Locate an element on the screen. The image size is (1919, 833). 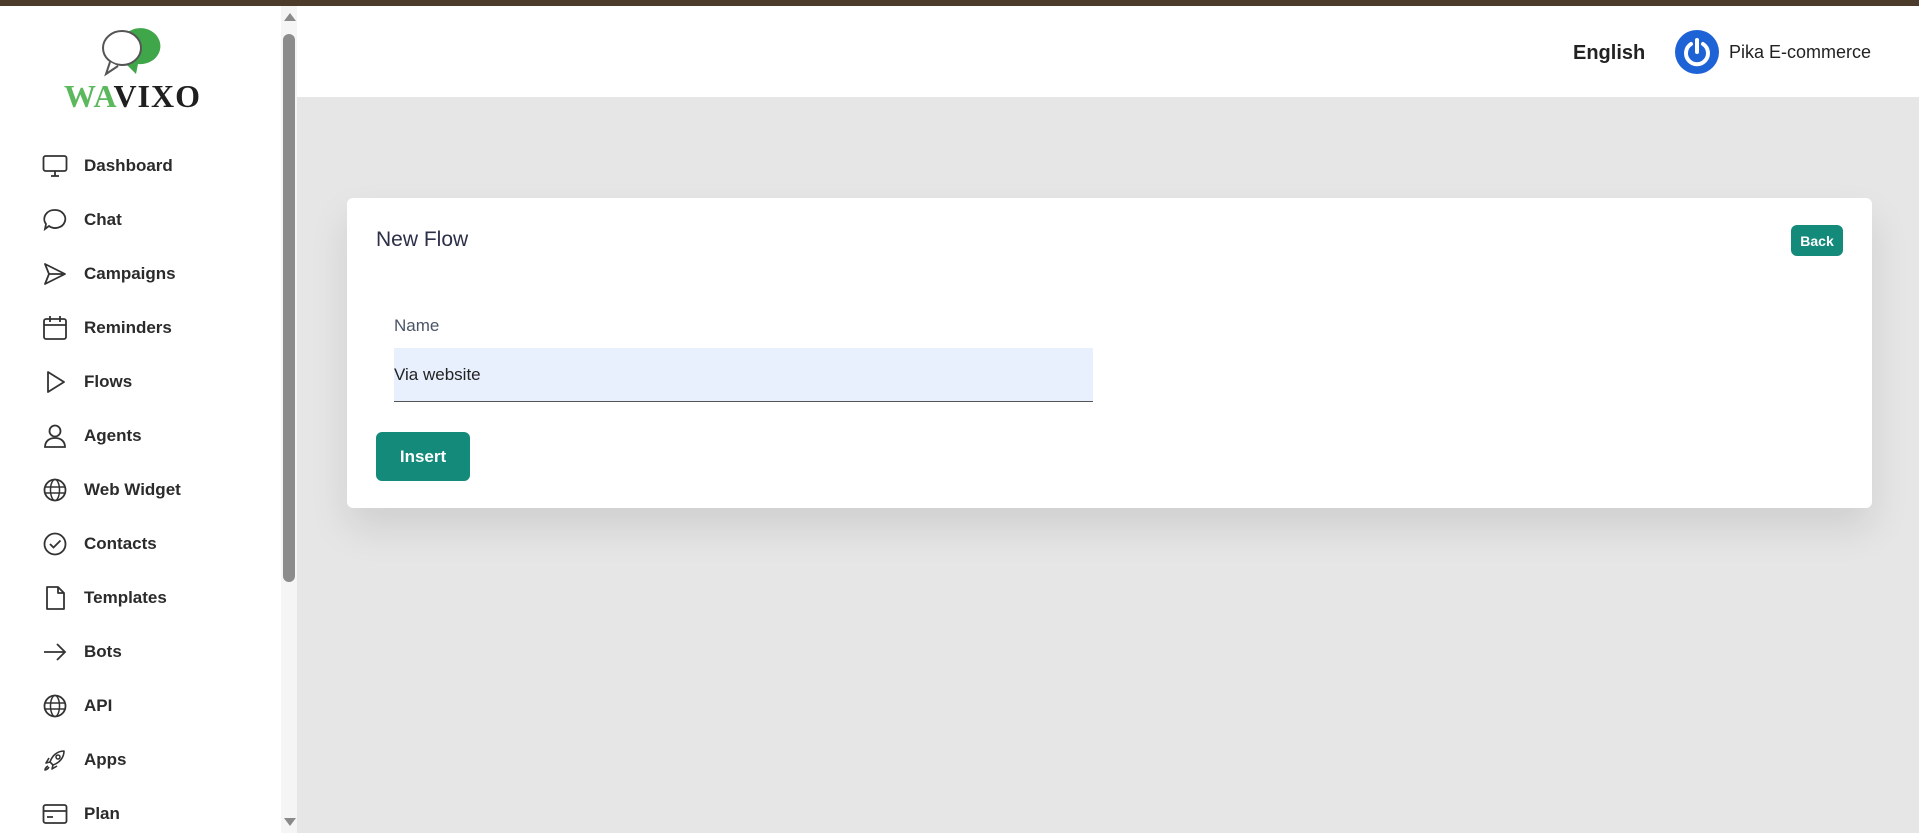
check-badge-icon is located at coordinates (55, 544).